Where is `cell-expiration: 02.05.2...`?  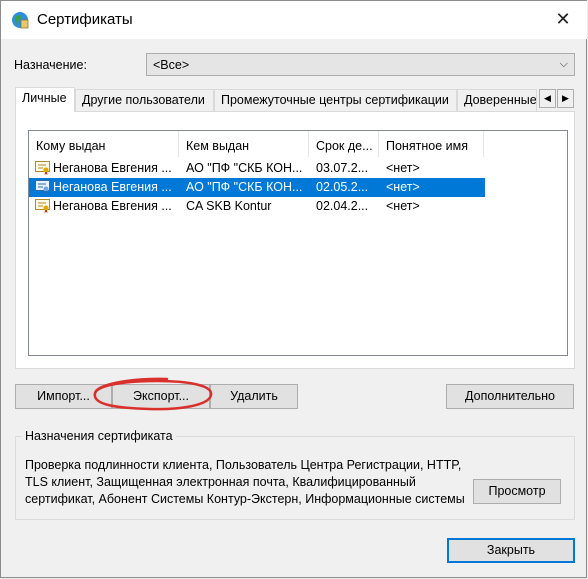 cell-expiration: 02.05.2... is located at coordinates (342, 187).